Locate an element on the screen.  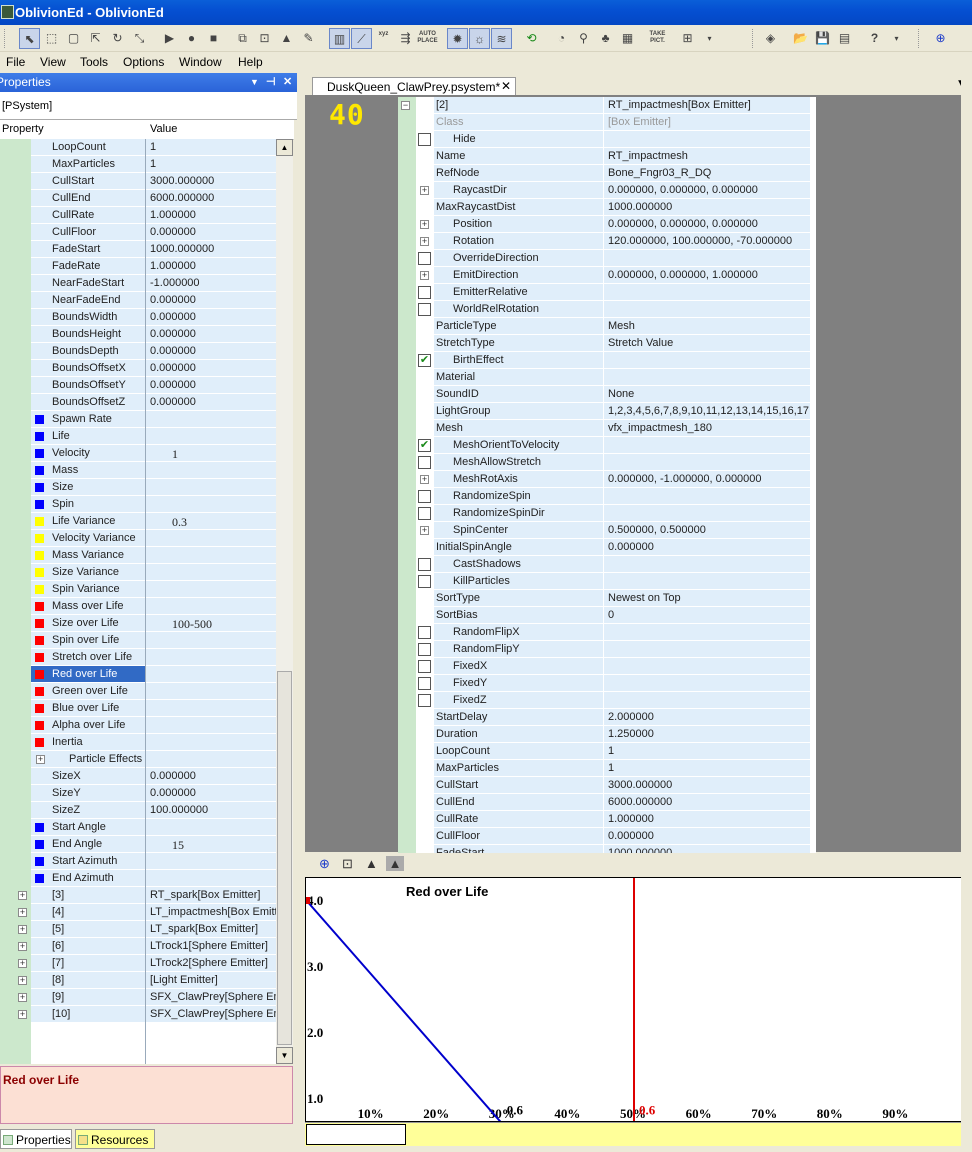
property-name: Green over Life is located at coordinates (88, 691).